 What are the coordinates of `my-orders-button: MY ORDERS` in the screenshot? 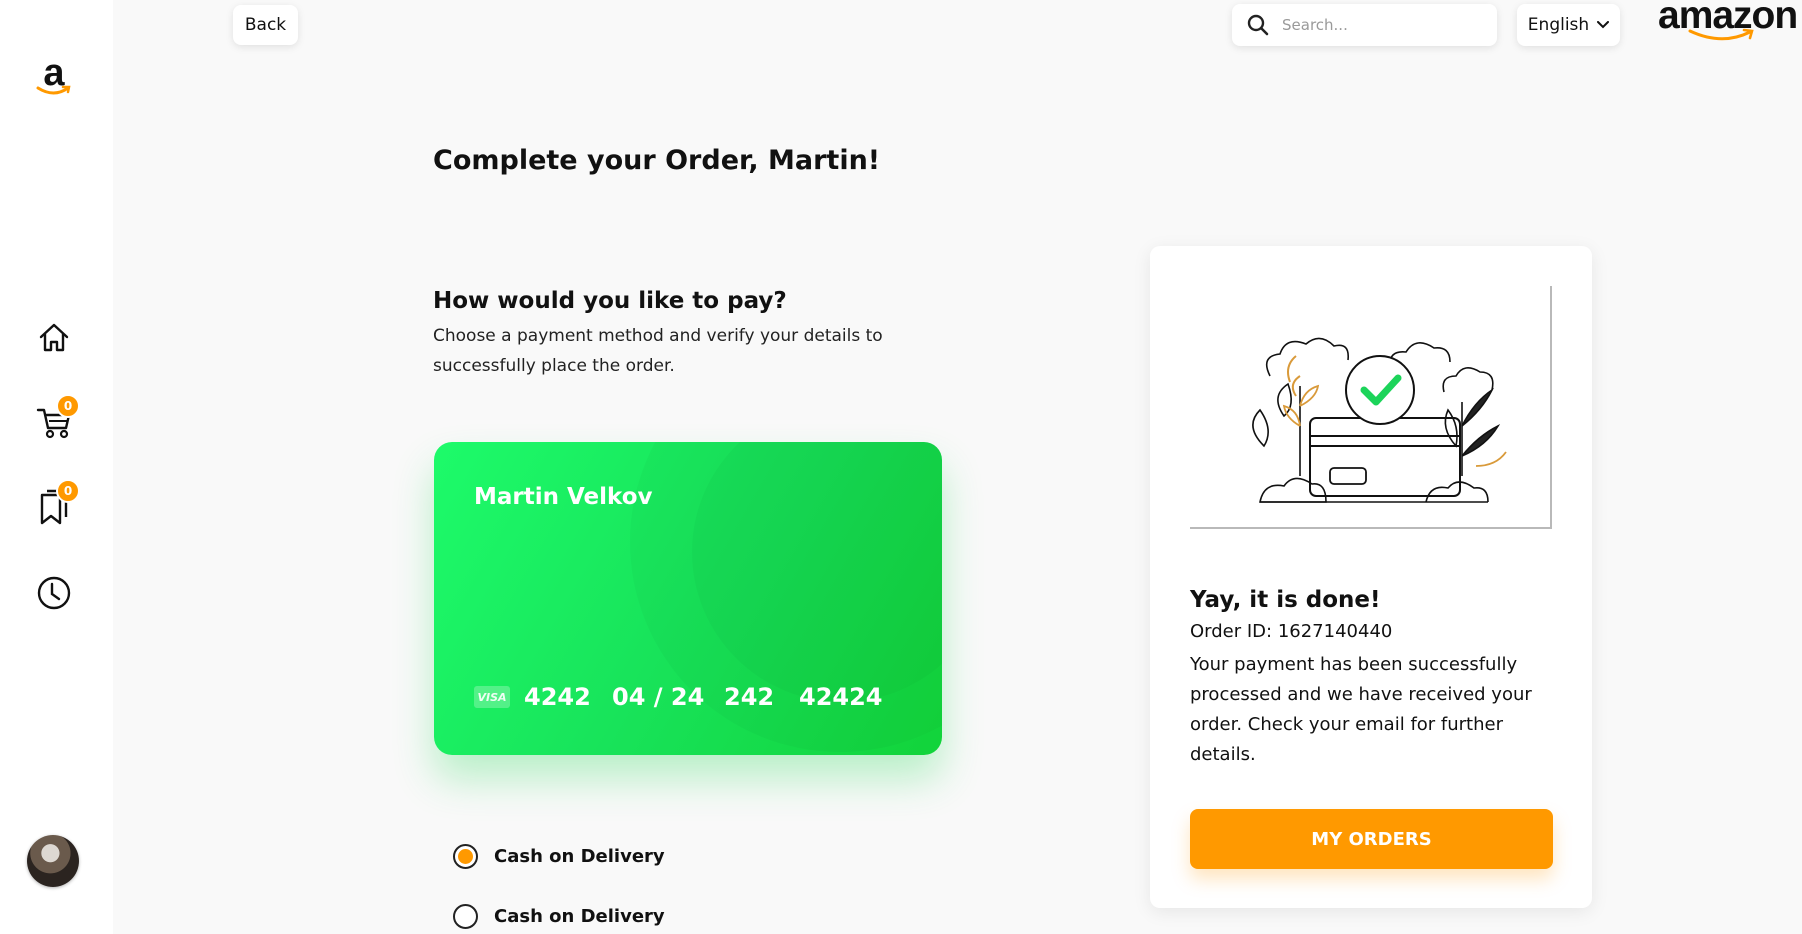 It's located at (1371, 839).